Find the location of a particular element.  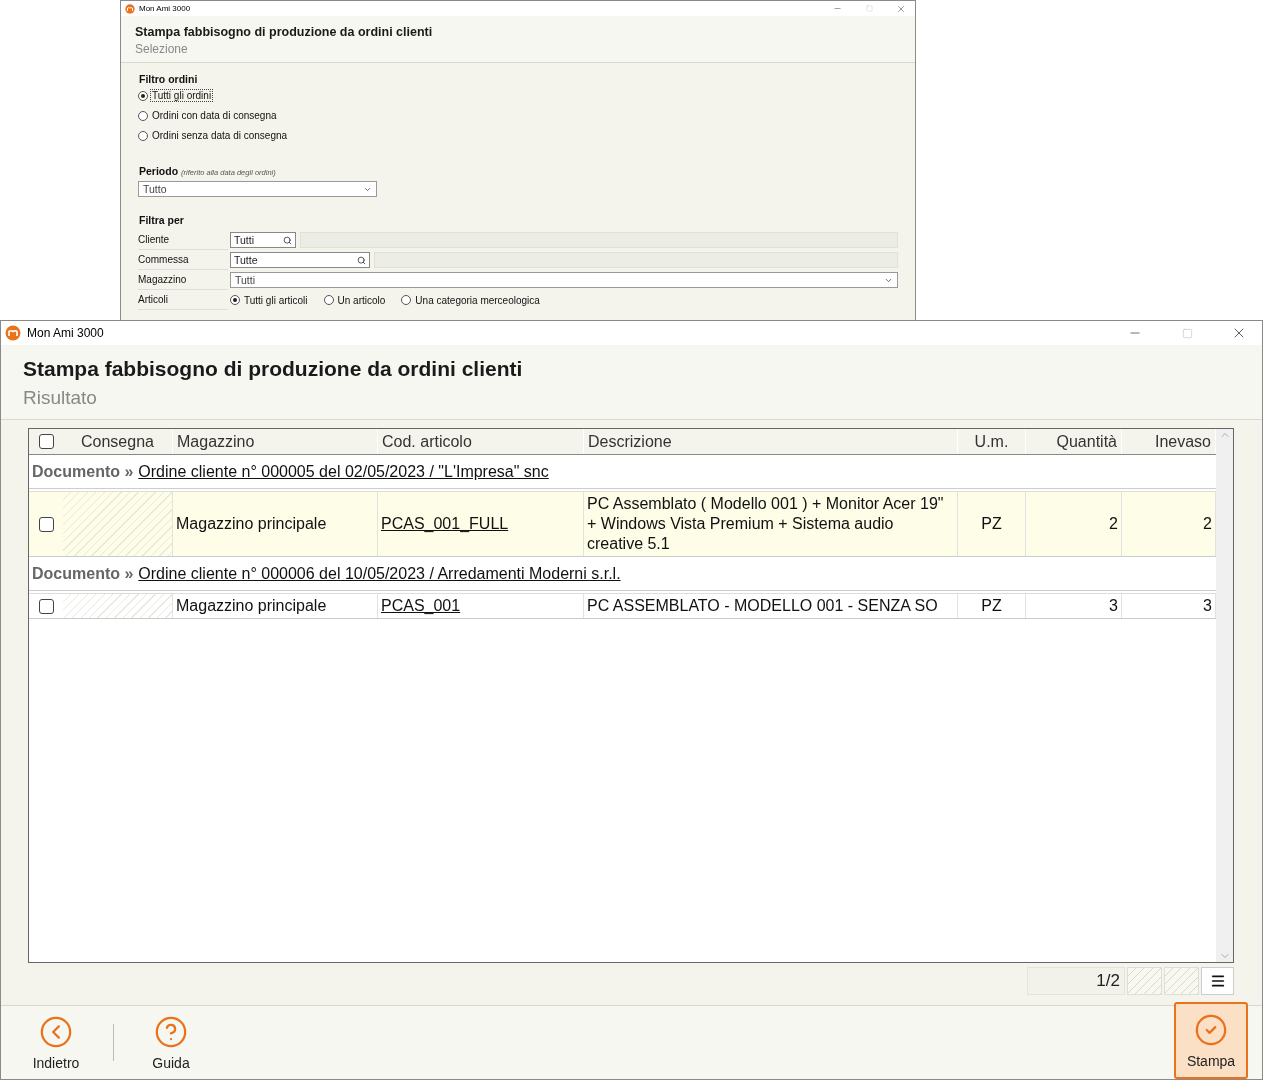

field-label: Cliente is located at coordinates (183, 240).